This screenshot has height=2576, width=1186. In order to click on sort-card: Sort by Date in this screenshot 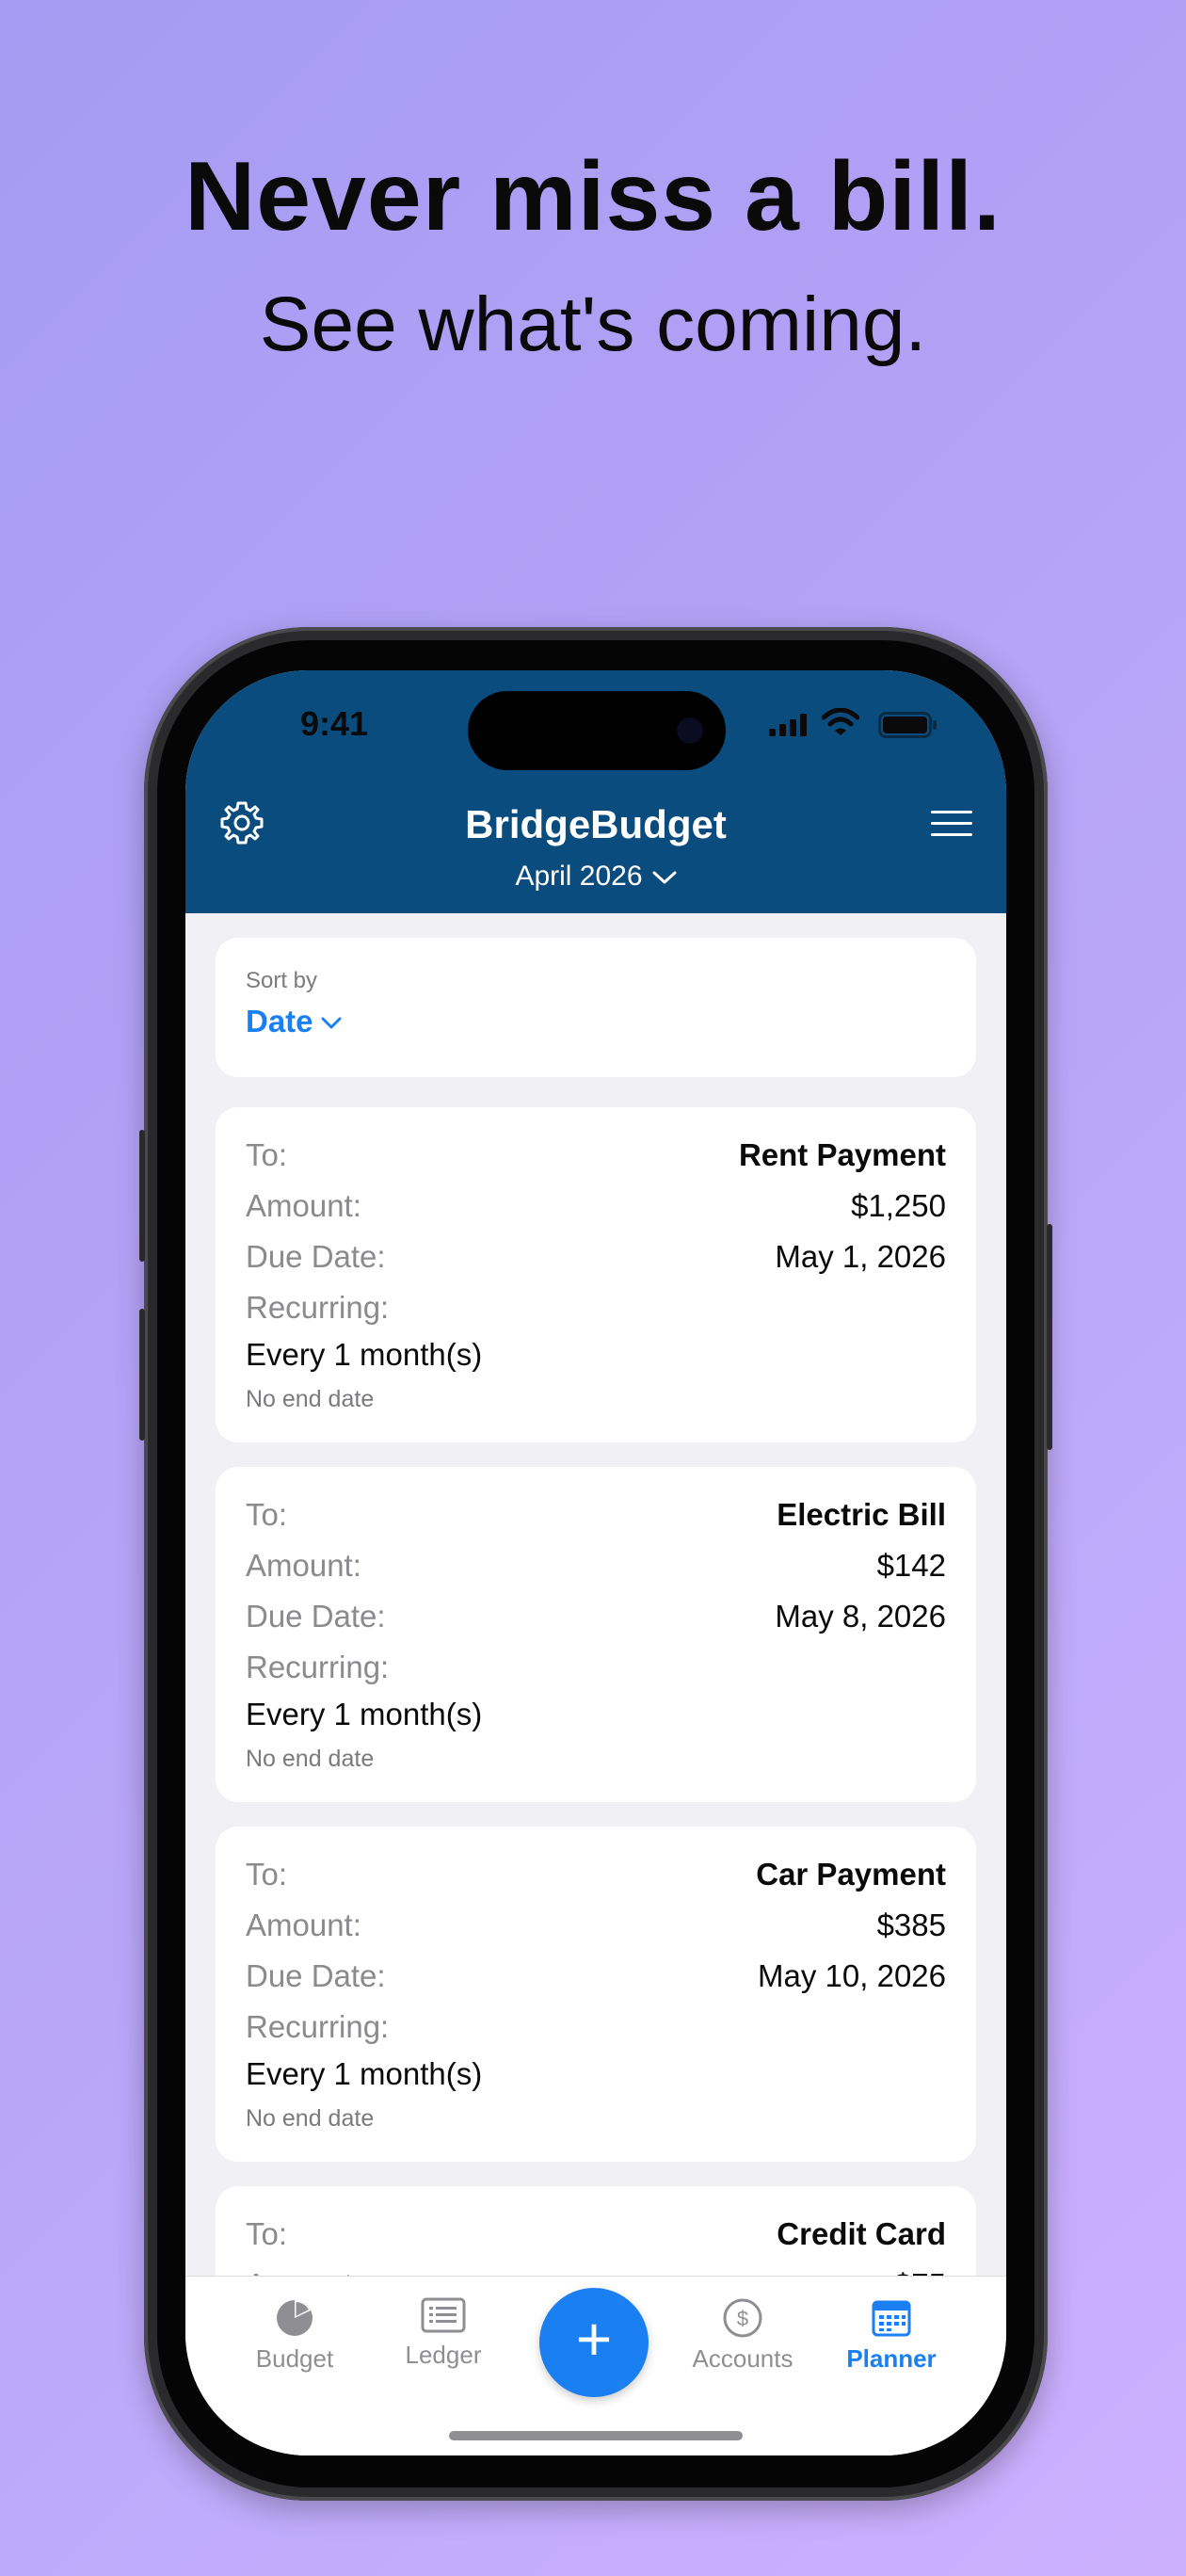, I will do `click(596, 1007)`.